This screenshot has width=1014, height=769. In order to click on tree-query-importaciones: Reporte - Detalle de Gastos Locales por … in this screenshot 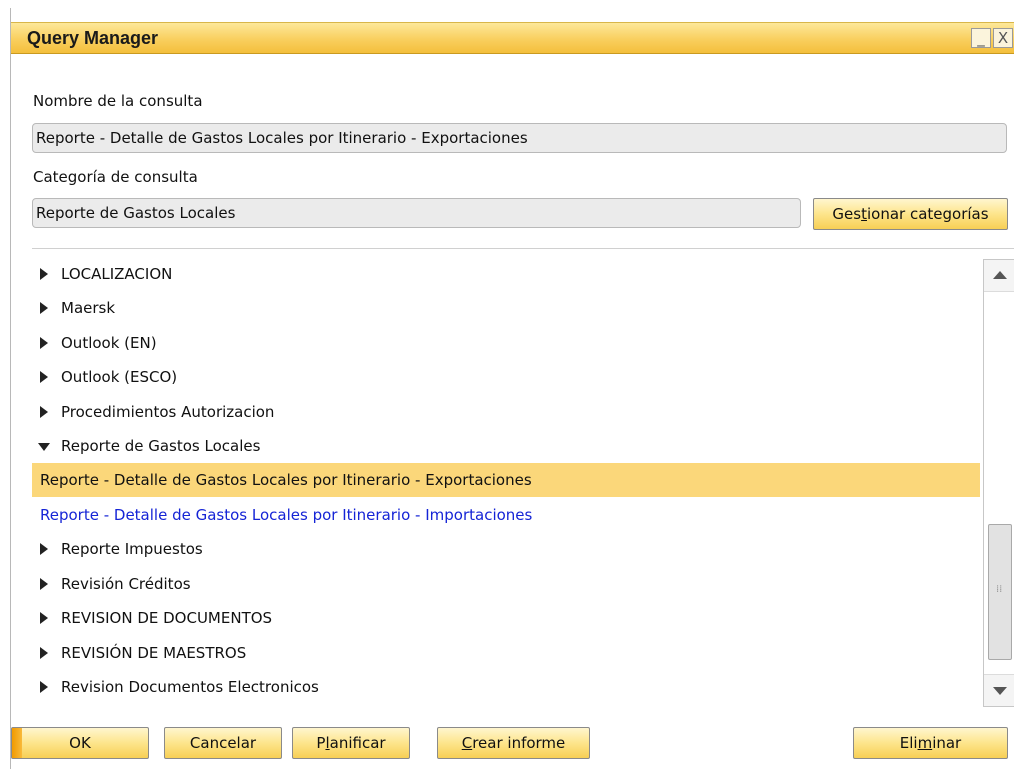, I will do `click(506, 515)`.